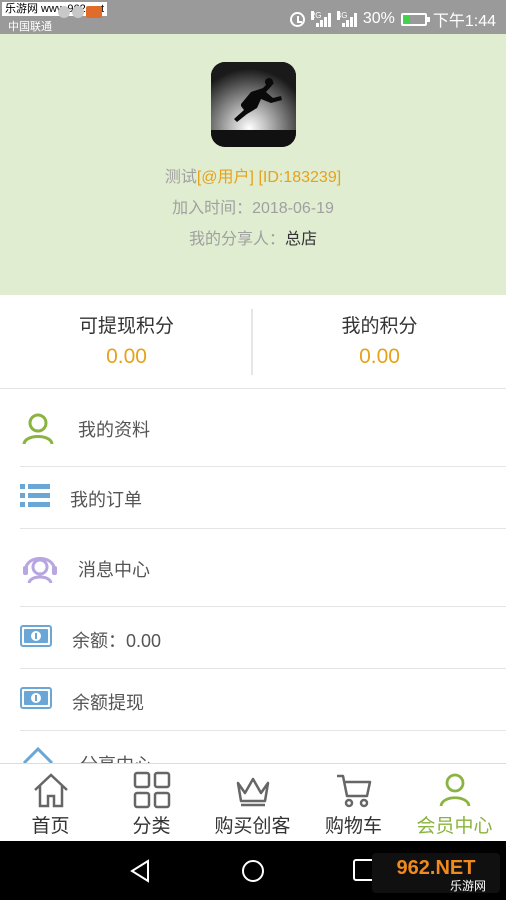 This screenshot has height=900, width=506. I want to click on join-date-label: 加入时间：, so click(212, 208).